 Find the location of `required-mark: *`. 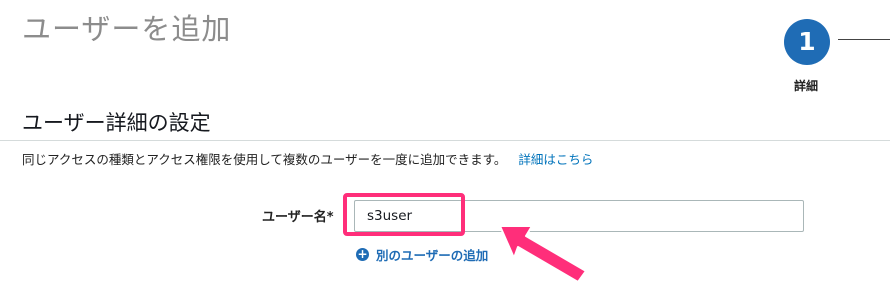

required-mark: * is located at coordinates (330, 217).